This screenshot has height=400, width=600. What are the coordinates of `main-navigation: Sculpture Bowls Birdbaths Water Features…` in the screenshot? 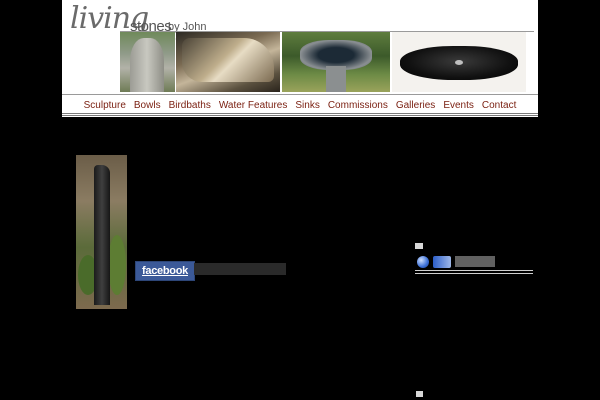 It's located at (300, 104).